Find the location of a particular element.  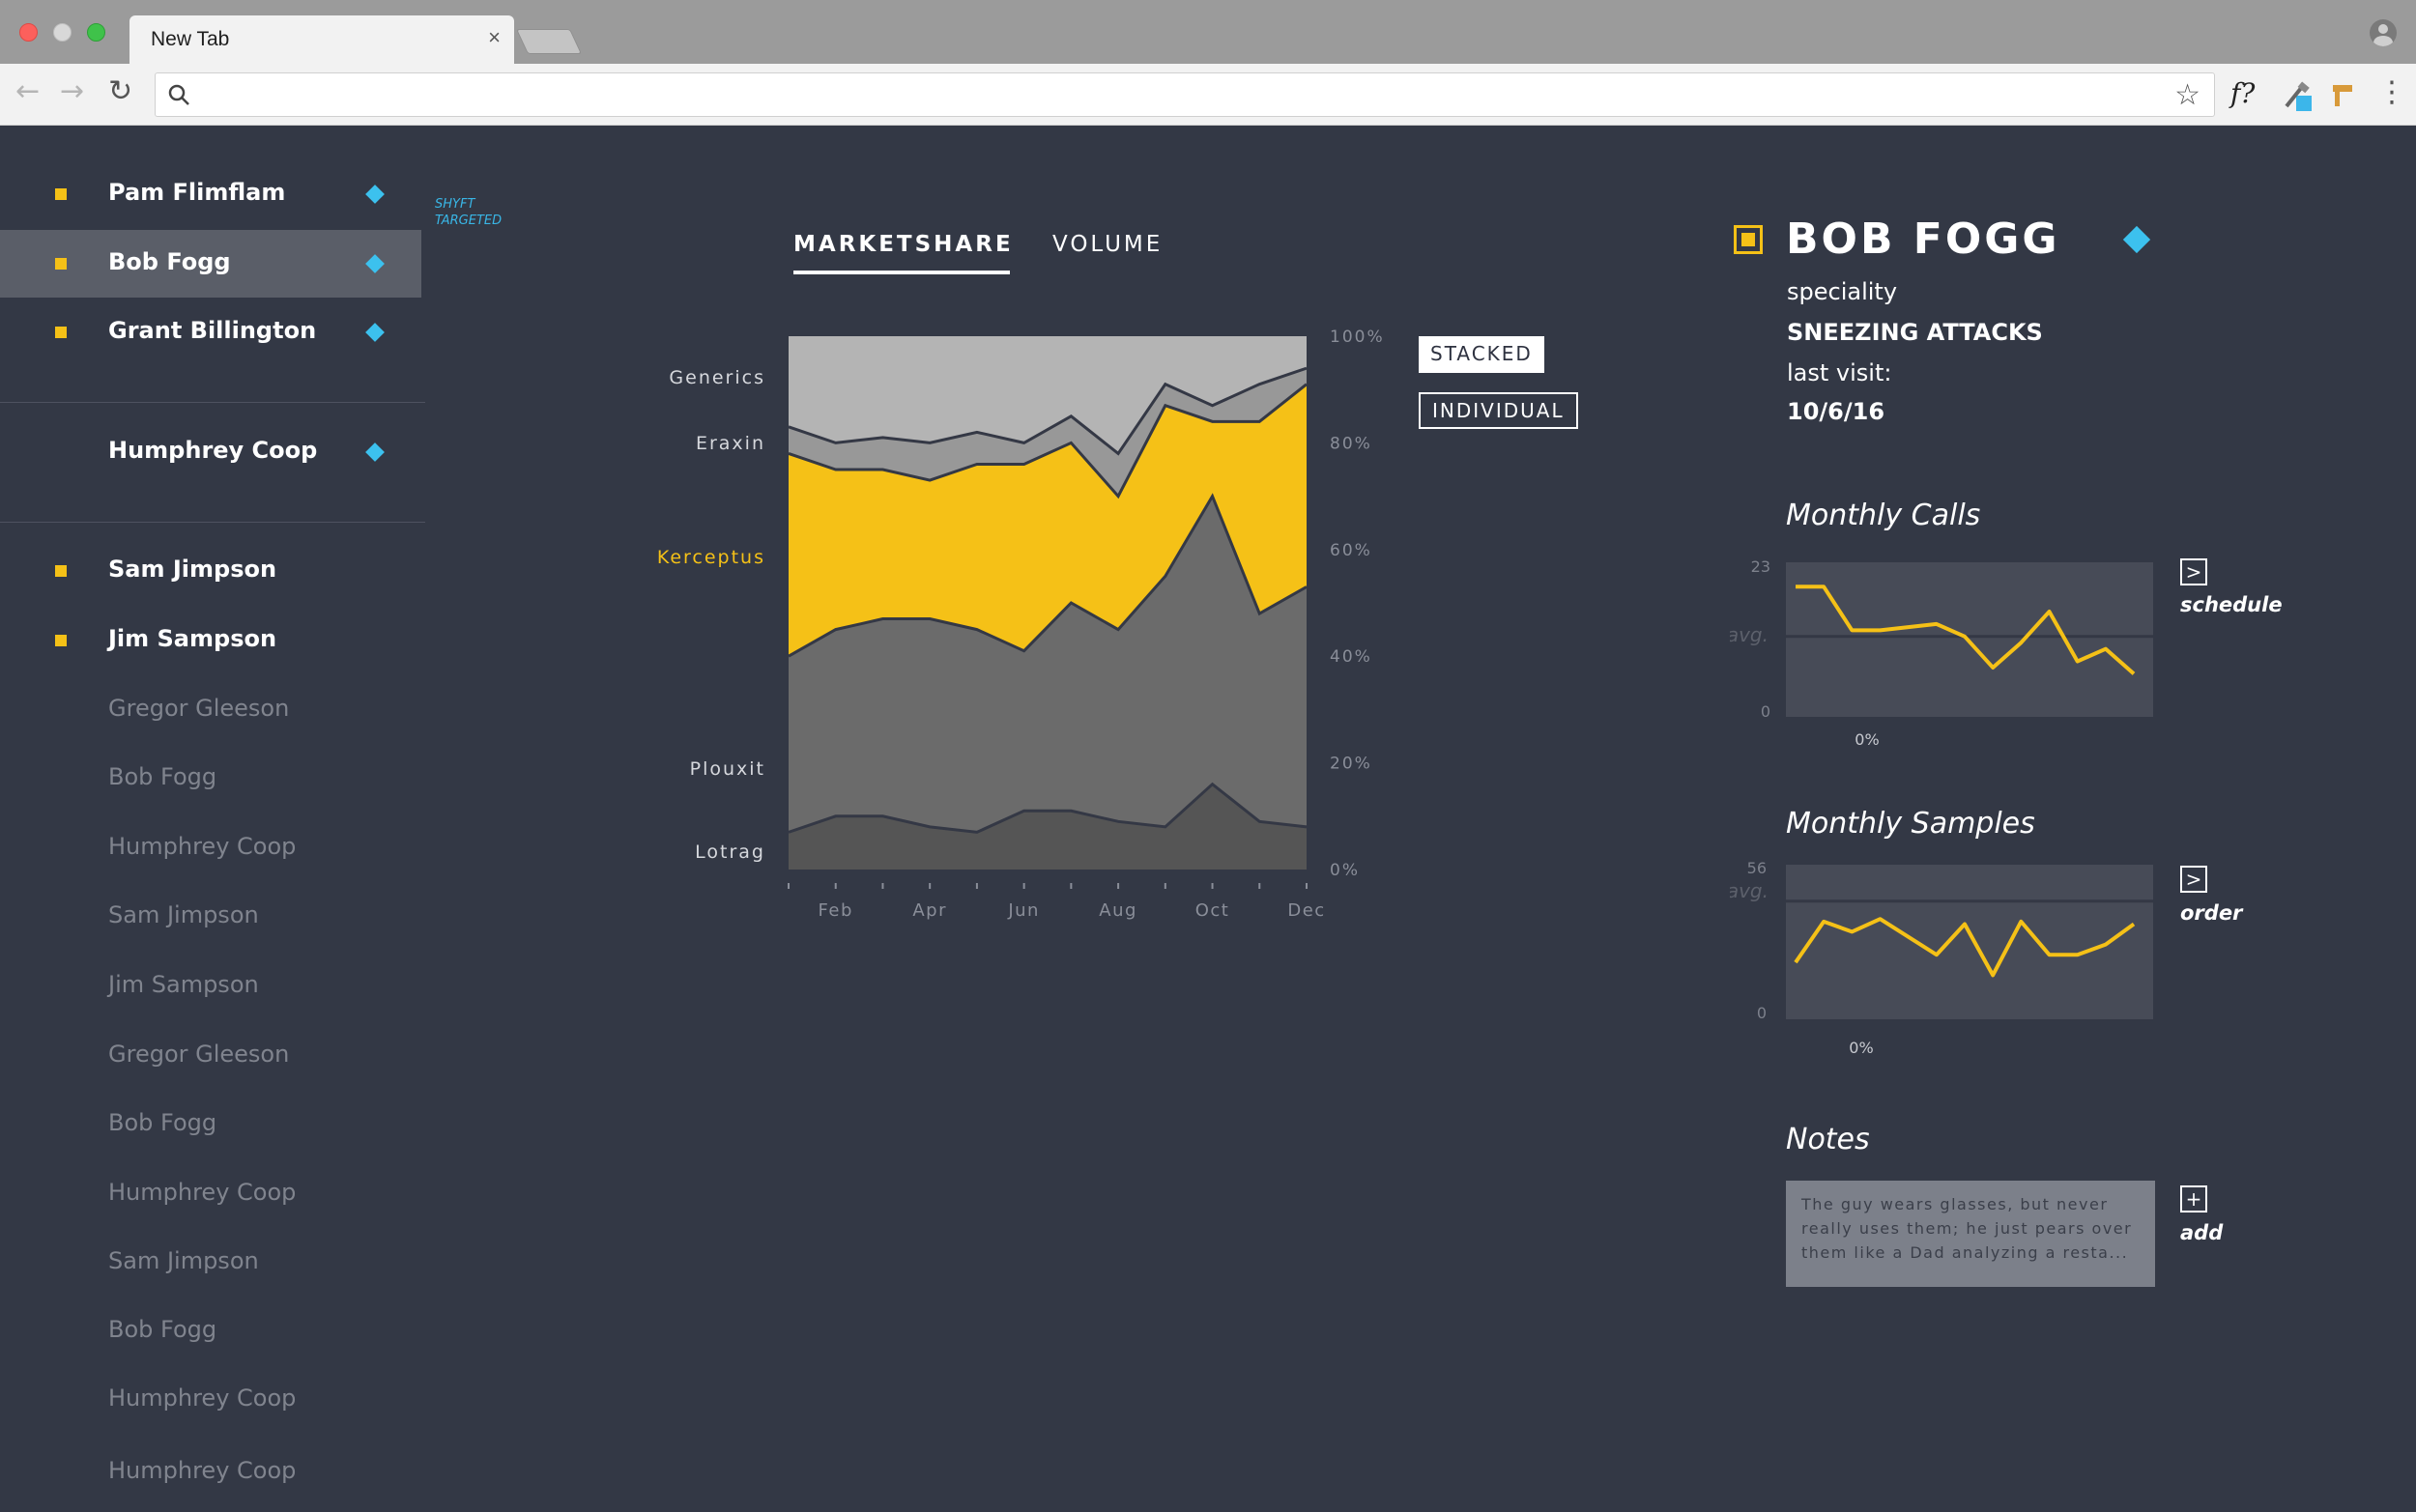

tab-volume: VOLUME is located at coordinates (1107, 244).